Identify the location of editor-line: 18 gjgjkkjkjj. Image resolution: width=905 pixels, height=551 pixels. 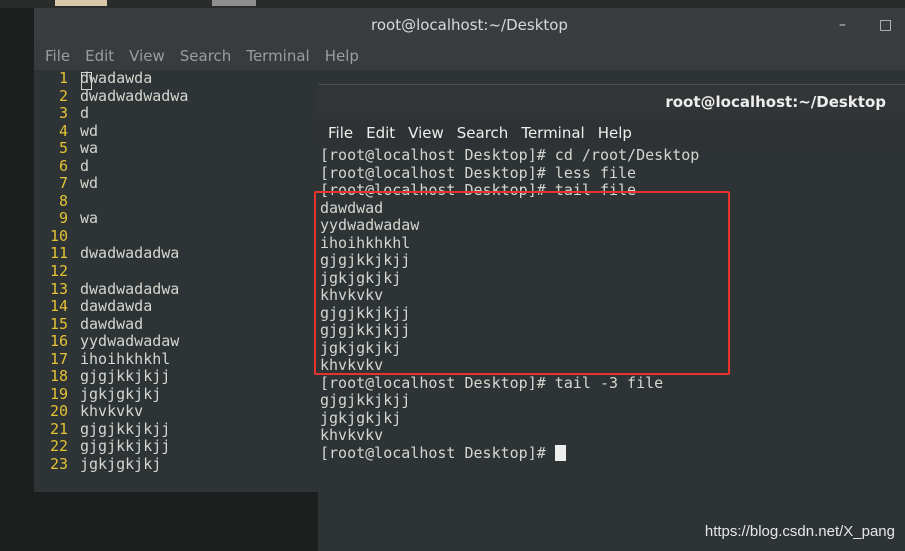
(110, 376).